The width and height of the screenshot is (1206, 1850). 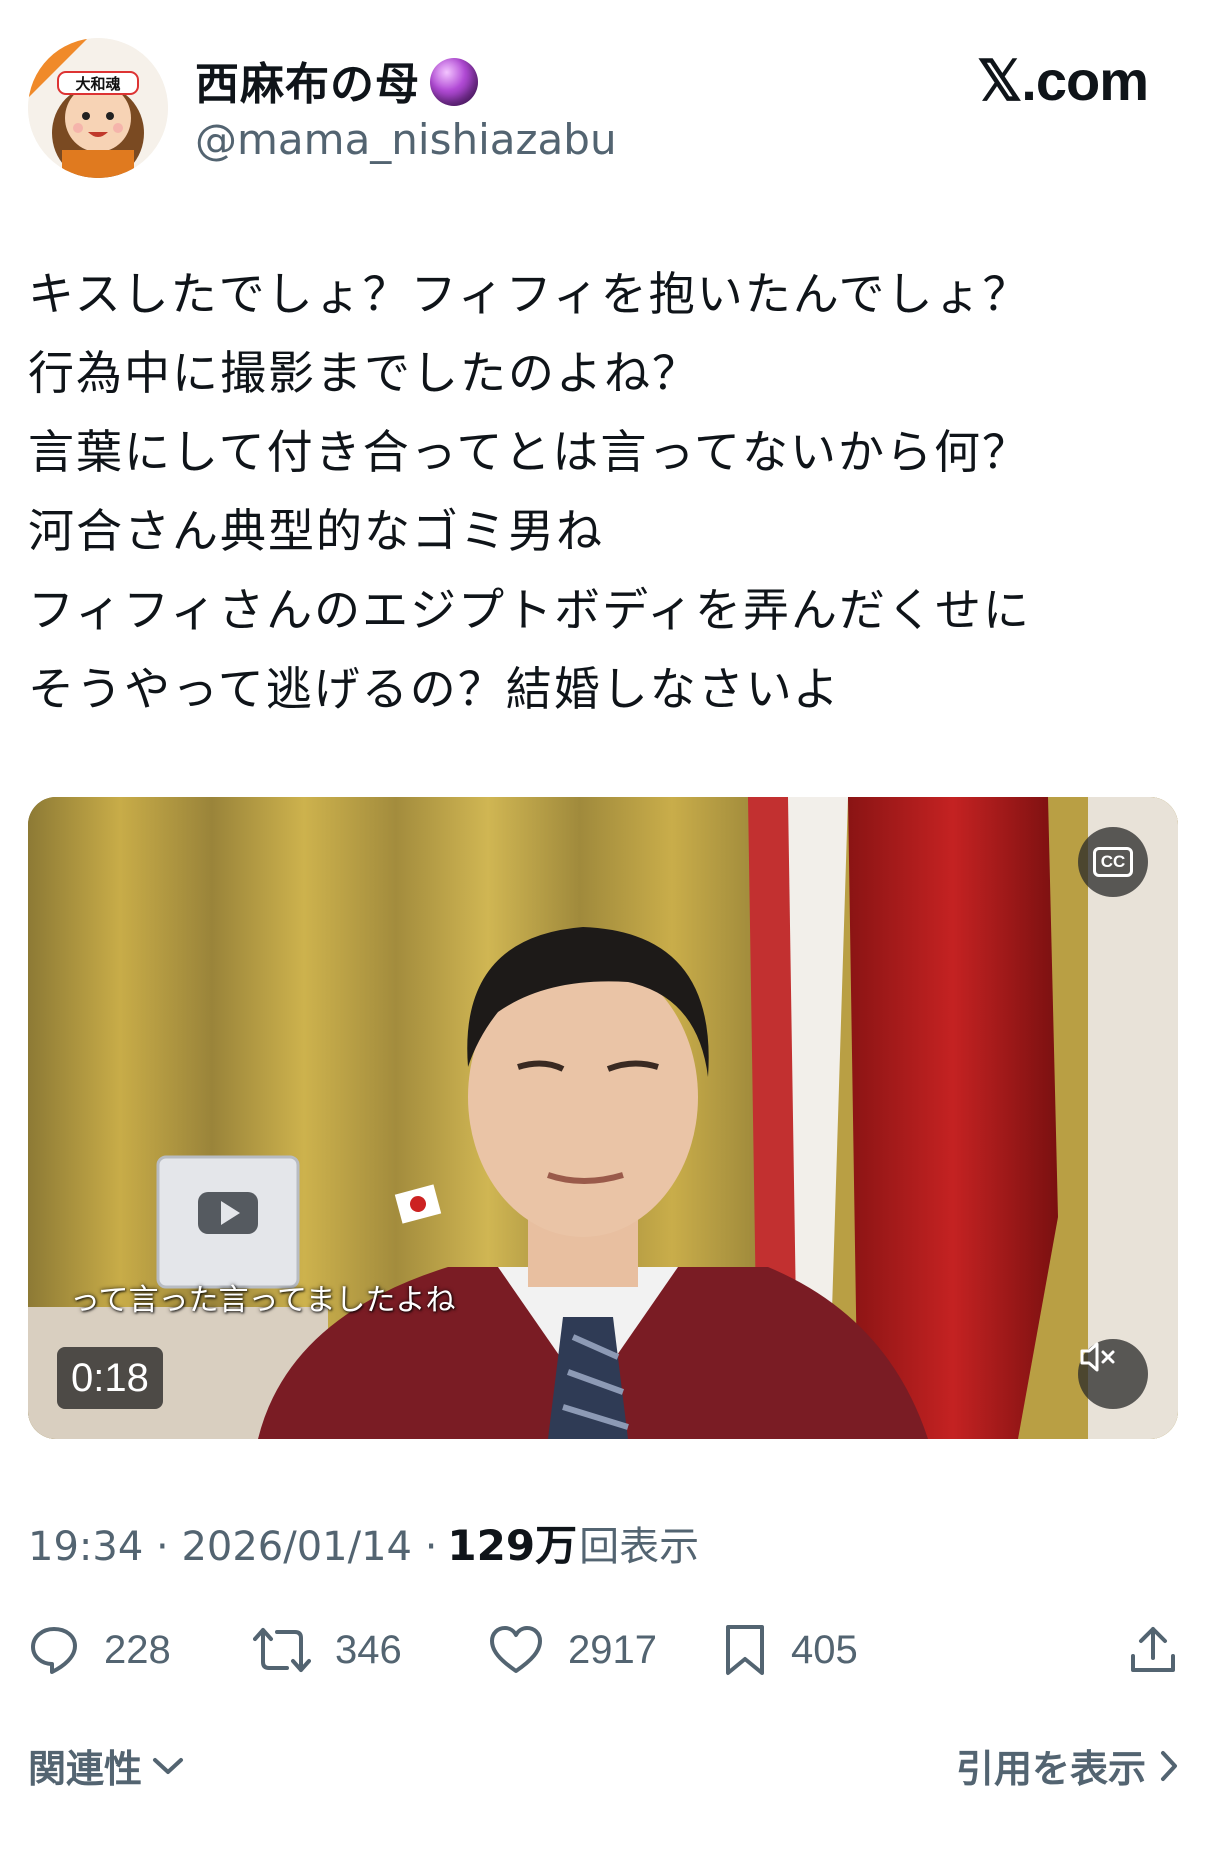 What do you see at coordinates (98, 108) in the screenshot?
I see `author-avatar: 大和魂` at bounding box center [98, 108].